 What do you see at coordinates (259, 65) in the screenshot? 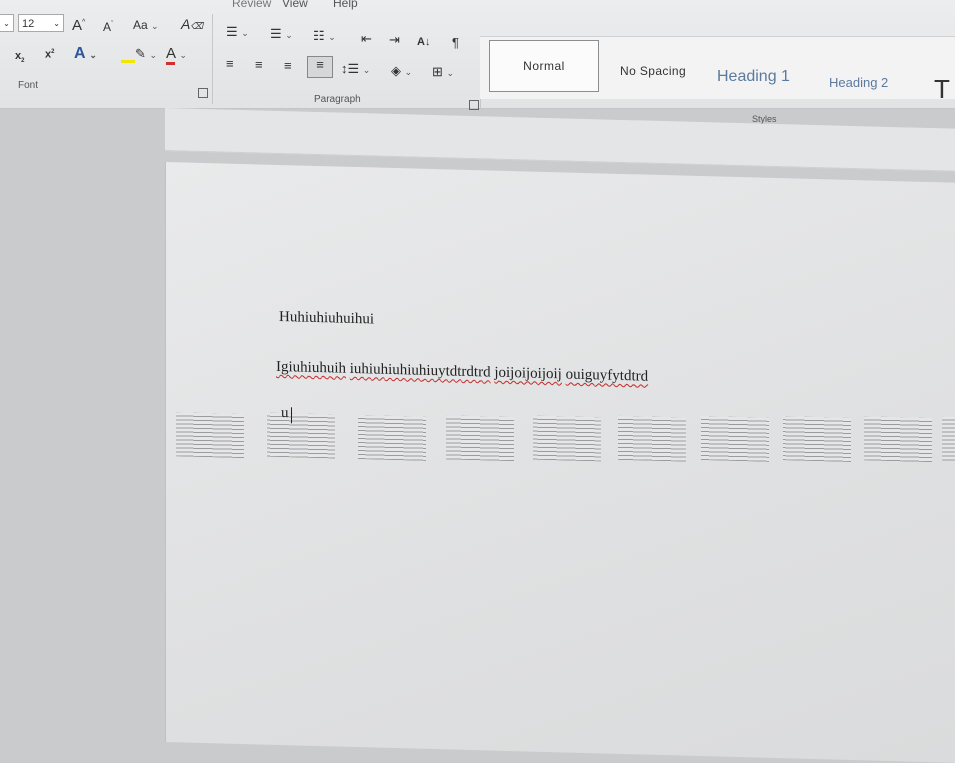
I see `align-center-icon: ≡` at bounding box center [259, 65].